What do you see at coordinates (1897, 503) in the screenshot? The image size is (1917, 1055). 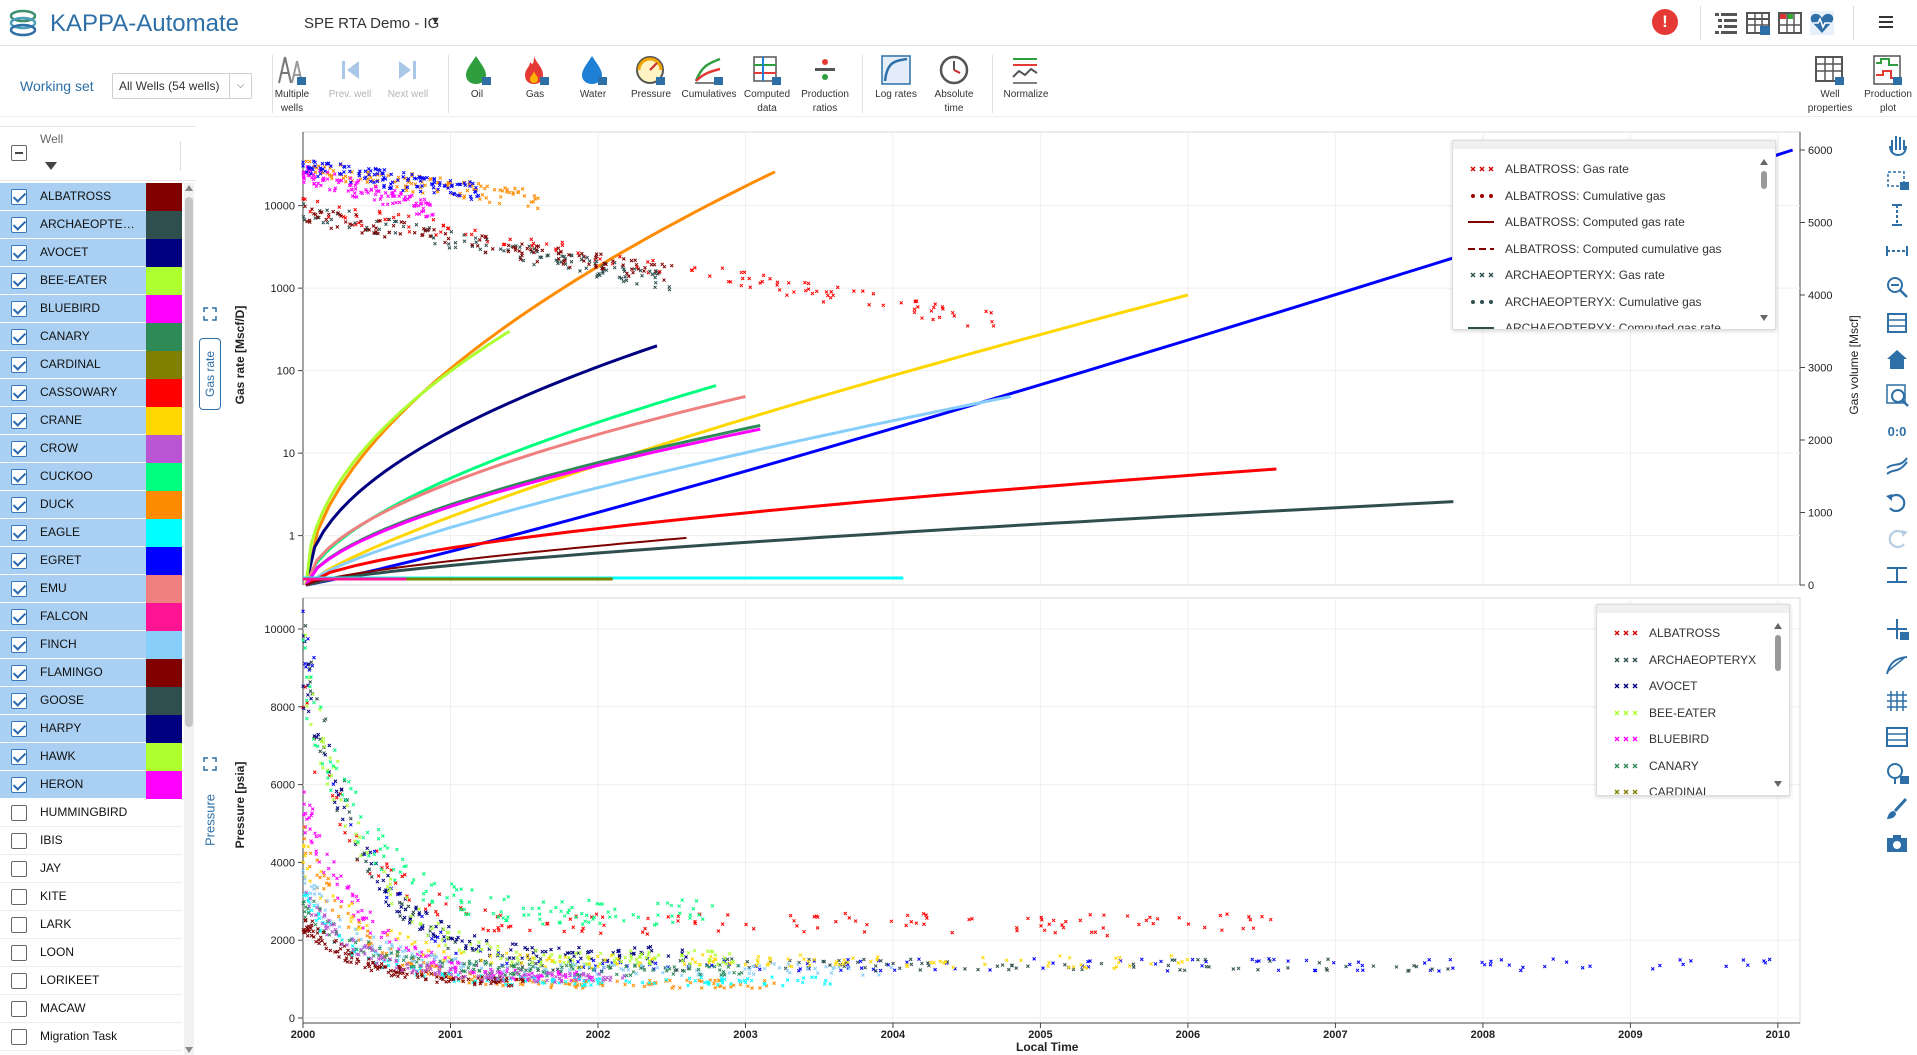 I see `undo-icon` at bounding box center [1897, 503].